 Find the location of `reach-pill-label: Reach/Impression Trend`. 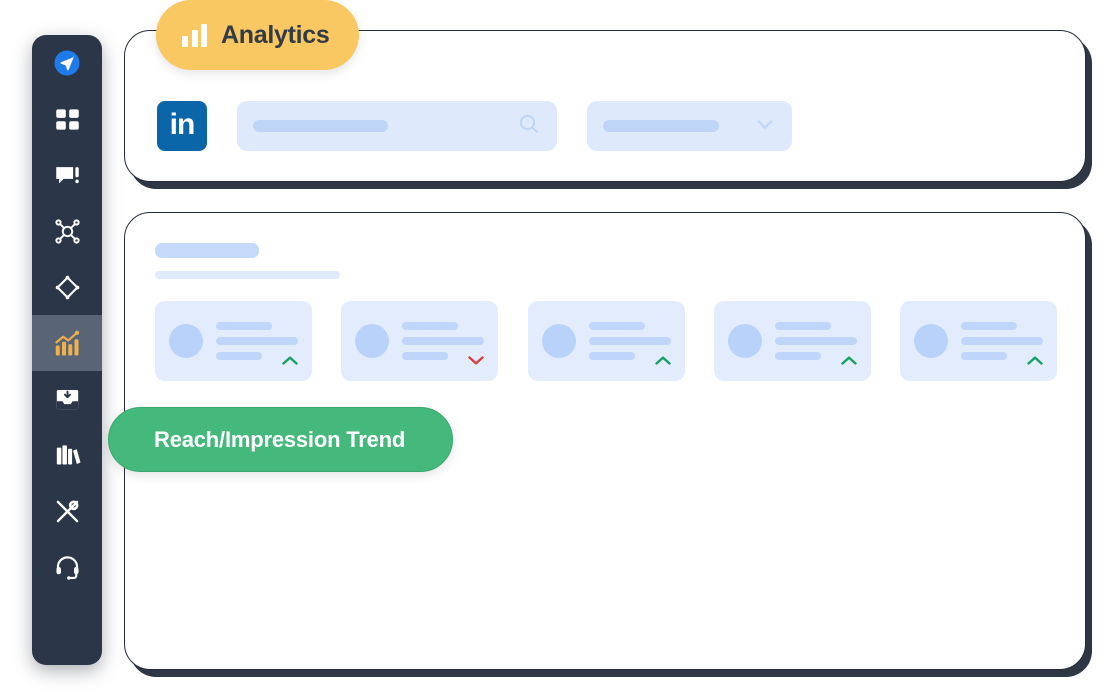

reach-pill-label: Reach/Impression Trend is located at coordinates (280, 439).